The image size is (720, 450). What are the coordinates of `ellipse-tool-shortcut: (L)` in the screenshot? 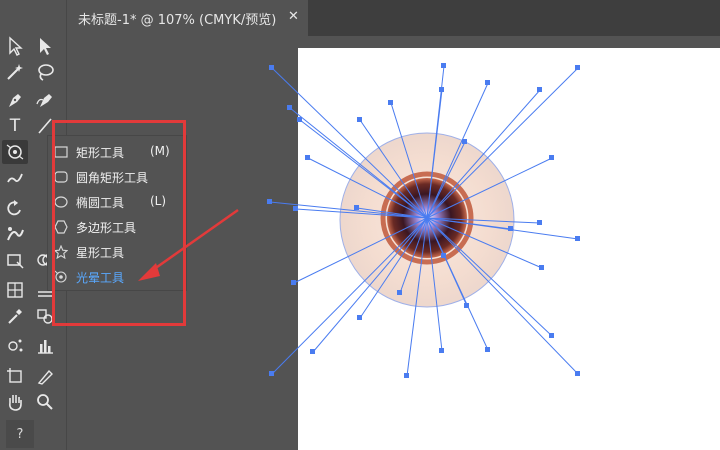 It's located at (158, 201).